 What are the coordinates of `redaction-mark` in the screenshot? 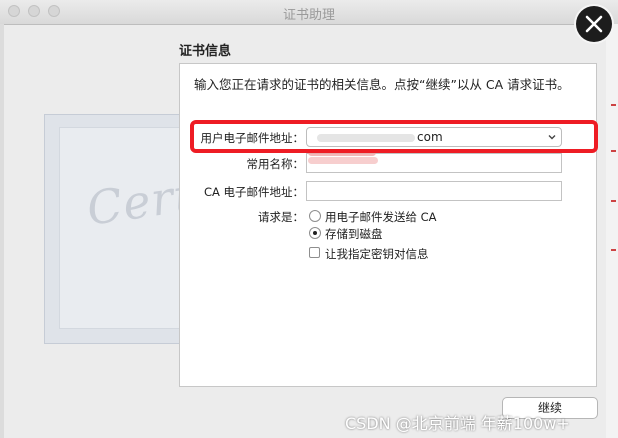 It's located at (343, 160).